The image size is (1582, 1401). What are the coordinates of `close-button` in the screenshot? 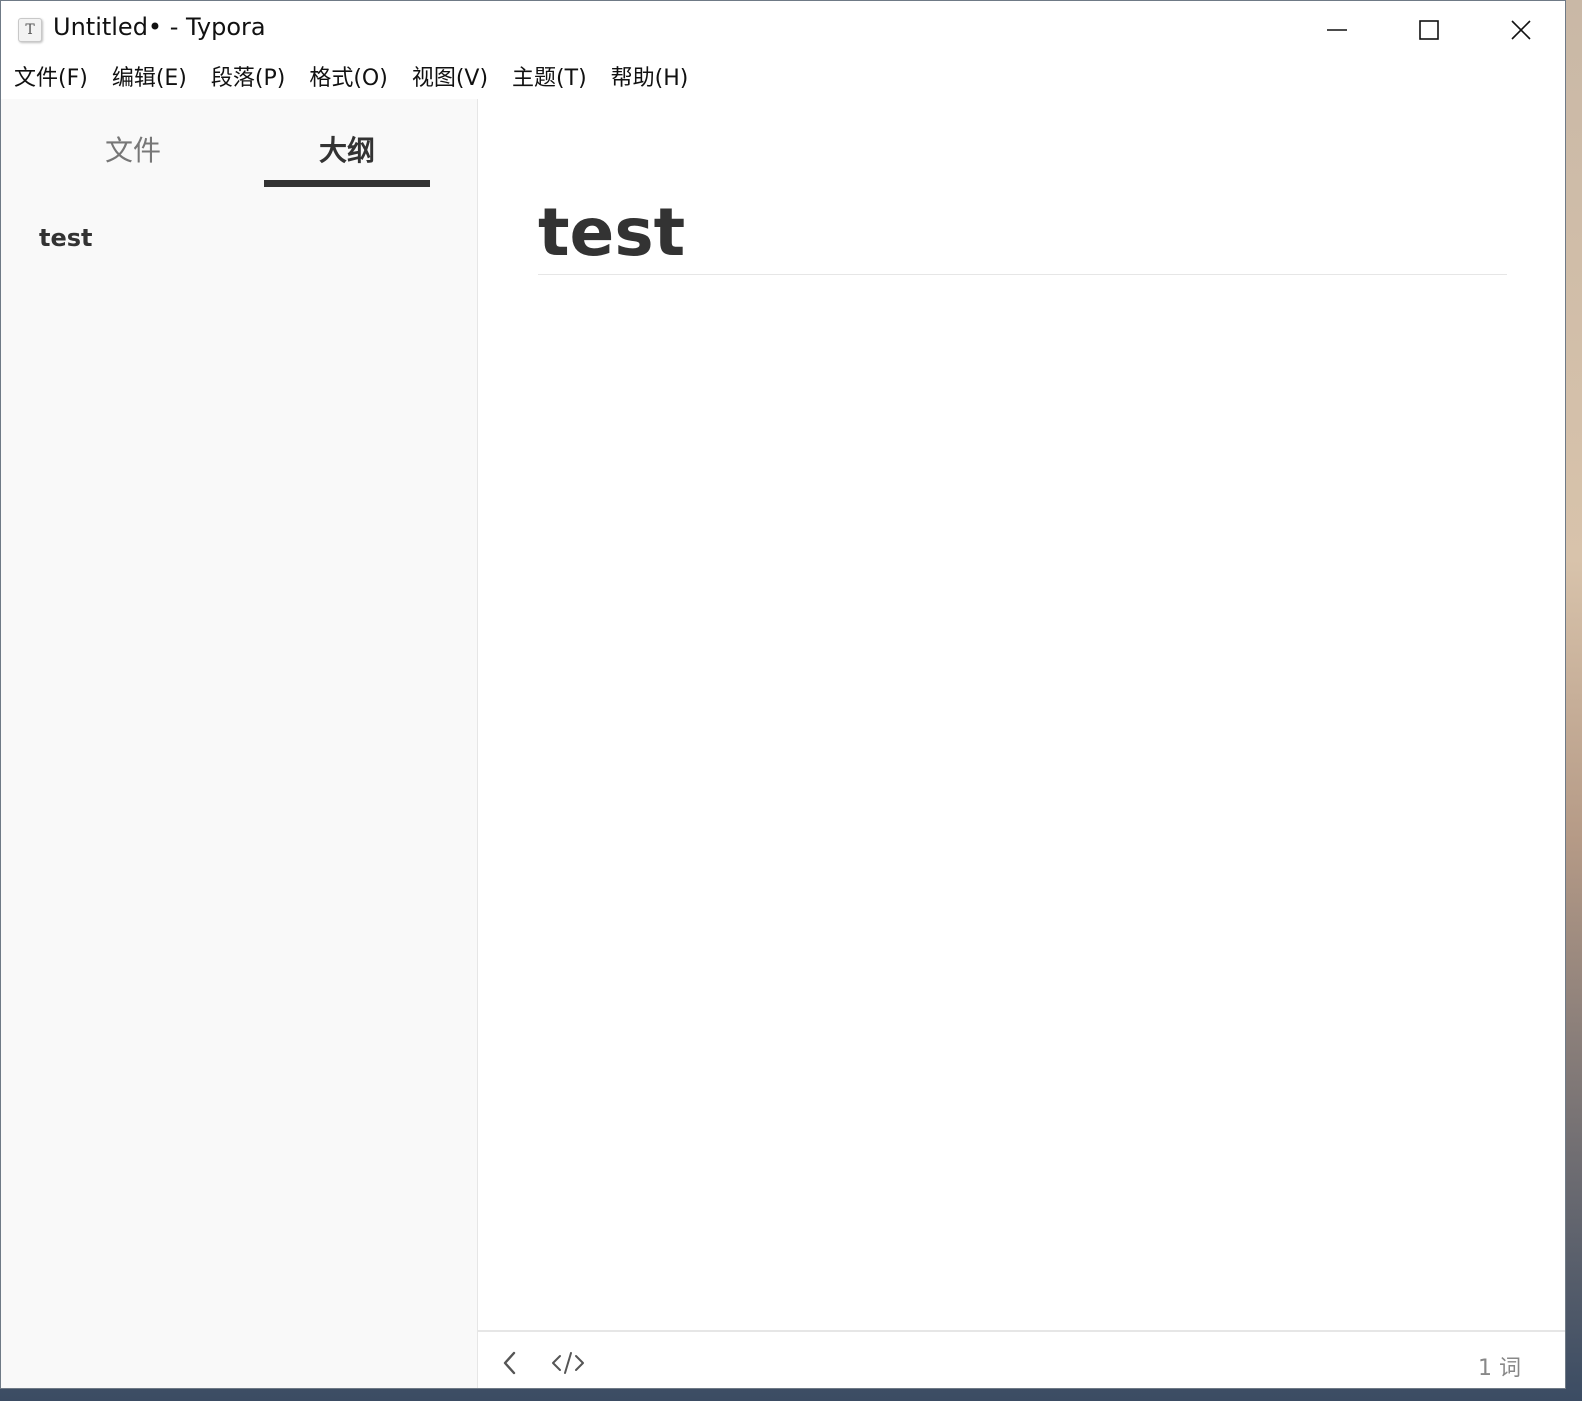 It's located at (1520, 30).